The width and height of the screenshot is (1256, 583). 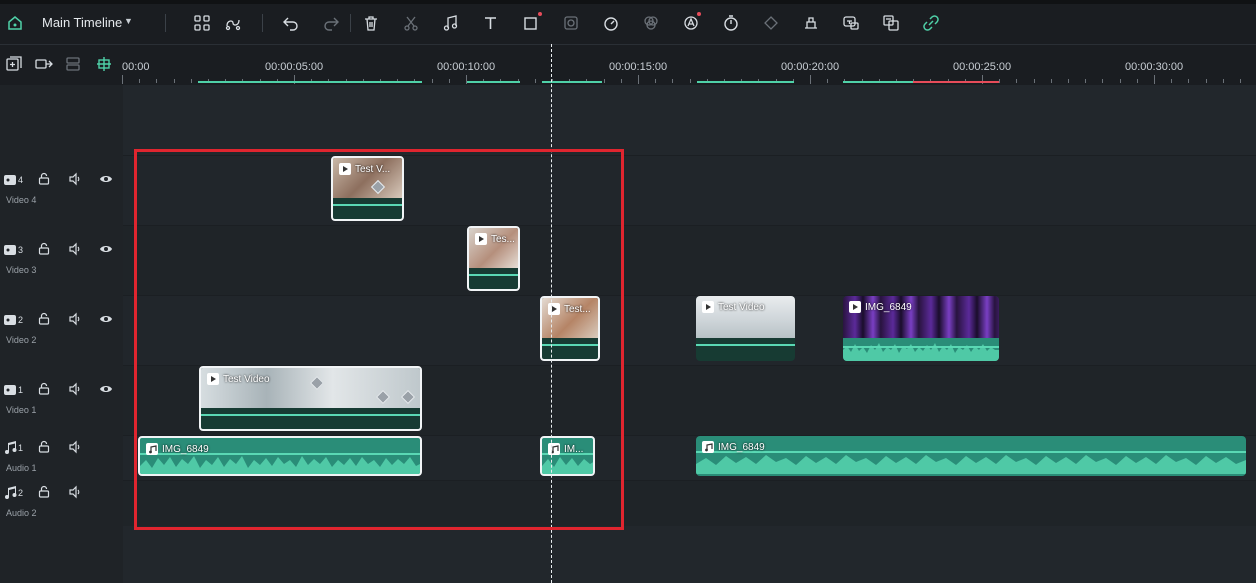 What do you see at coordinates (571, 23) in the screenshot?
I see `mask-icon` at bounding box center [571, 23].